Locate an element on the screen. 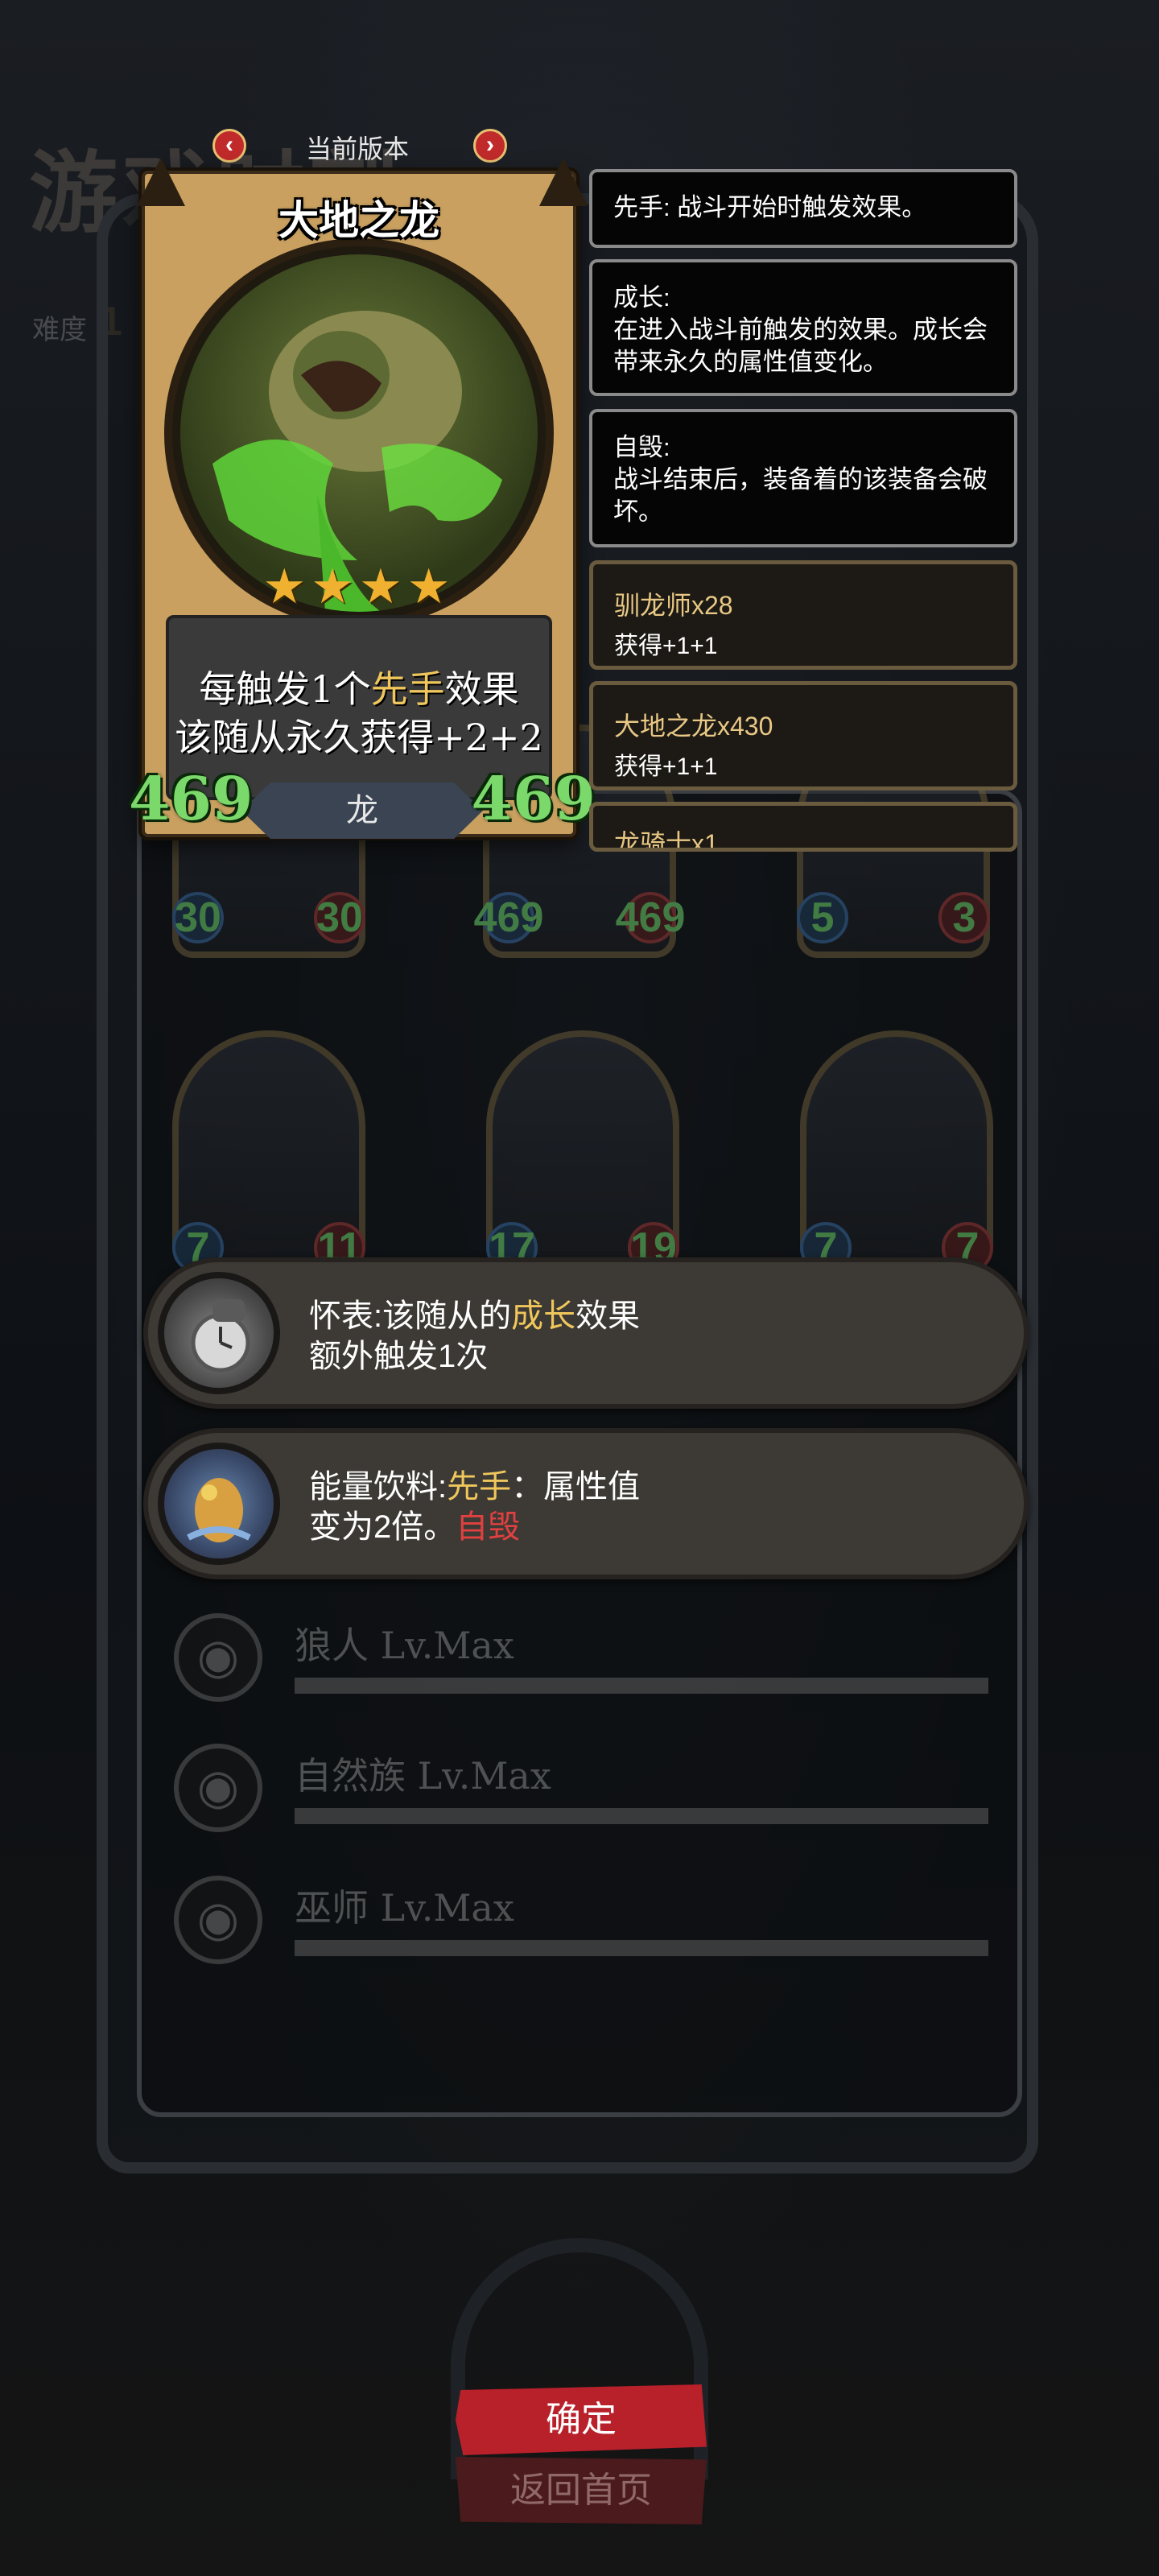 This screenshot has height=2576, width=1159. minion-health: 469 is located at coordinates (650, 917).